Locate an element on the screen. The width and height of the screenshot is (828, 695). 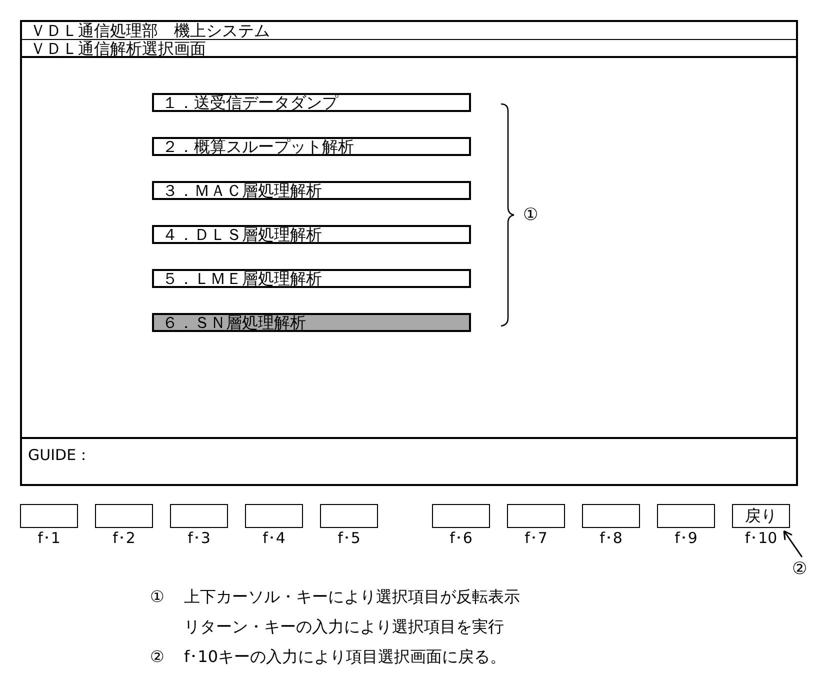
callout-number: ① is located at coordinates (530, 215).